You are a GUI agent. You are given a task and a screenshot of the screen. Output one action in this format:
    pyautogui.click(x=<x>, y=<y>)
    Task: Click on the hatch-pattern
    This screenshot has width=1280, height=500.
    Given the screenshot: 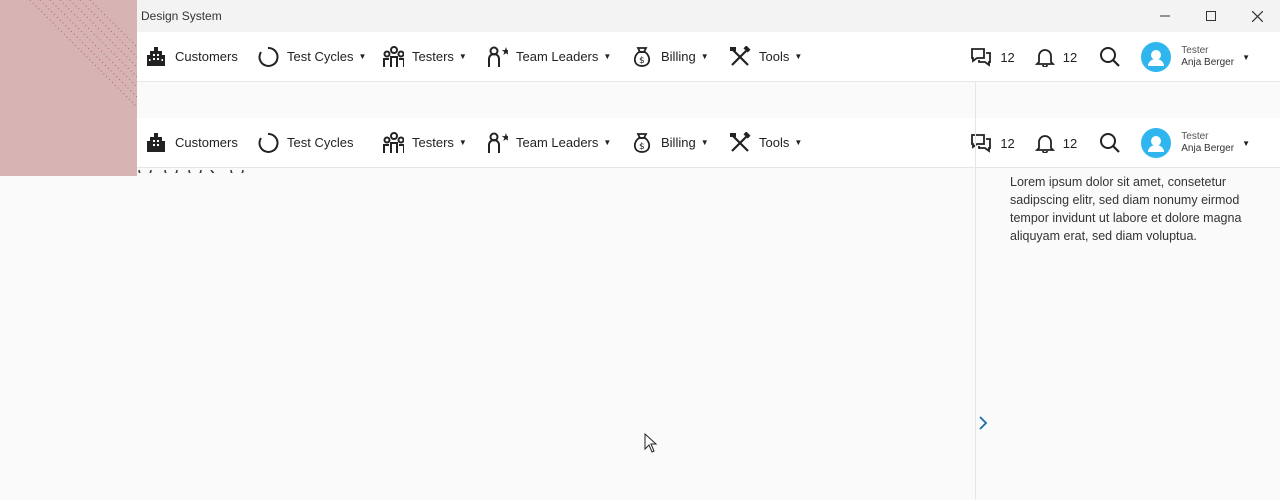 What is the action you would take?
    pyautogui.click(x=83, y=54)
    